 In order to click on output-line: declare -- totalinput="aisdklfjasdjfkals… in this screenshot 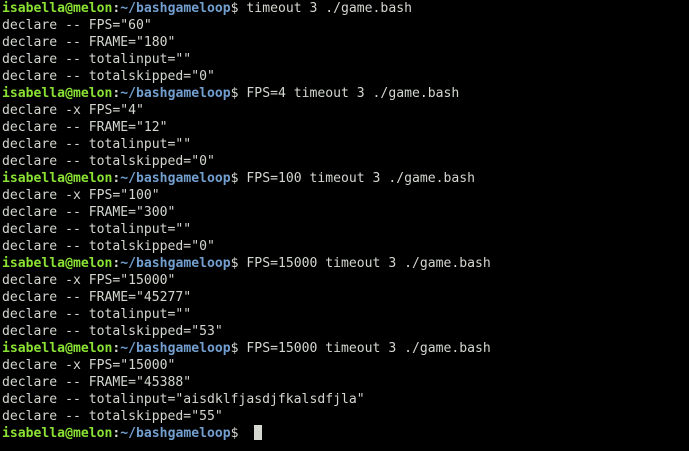, I will do `click(183, 399)`.